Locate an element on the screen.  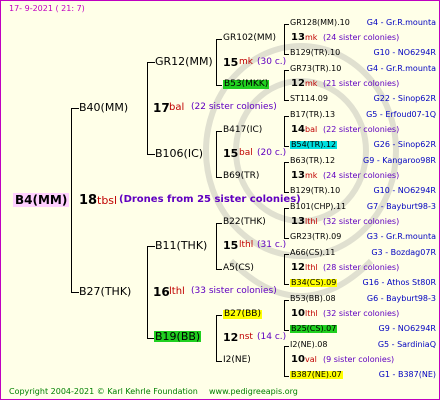
gen1-code: lthl is located at coordinates (177, 291).